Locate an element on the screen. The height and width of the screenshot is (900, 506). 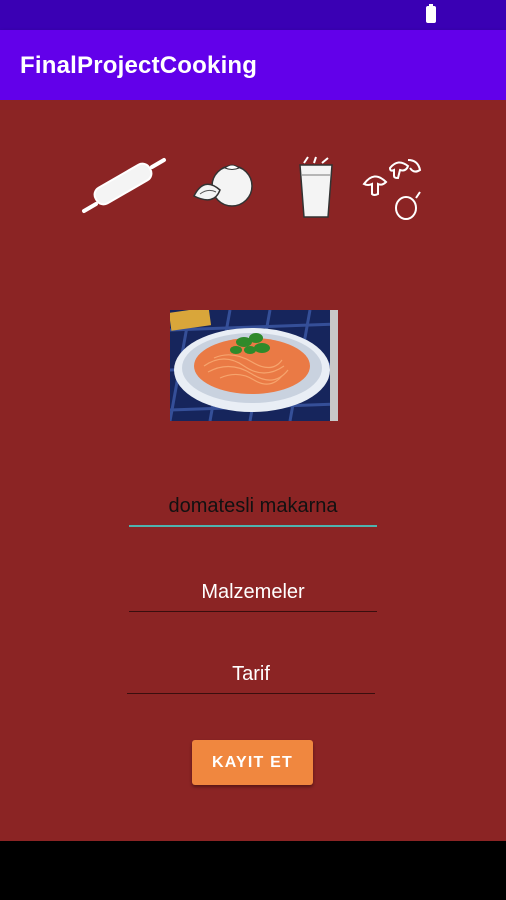
app-title: FinalProjectCooking is located at coordinates (139, 65).